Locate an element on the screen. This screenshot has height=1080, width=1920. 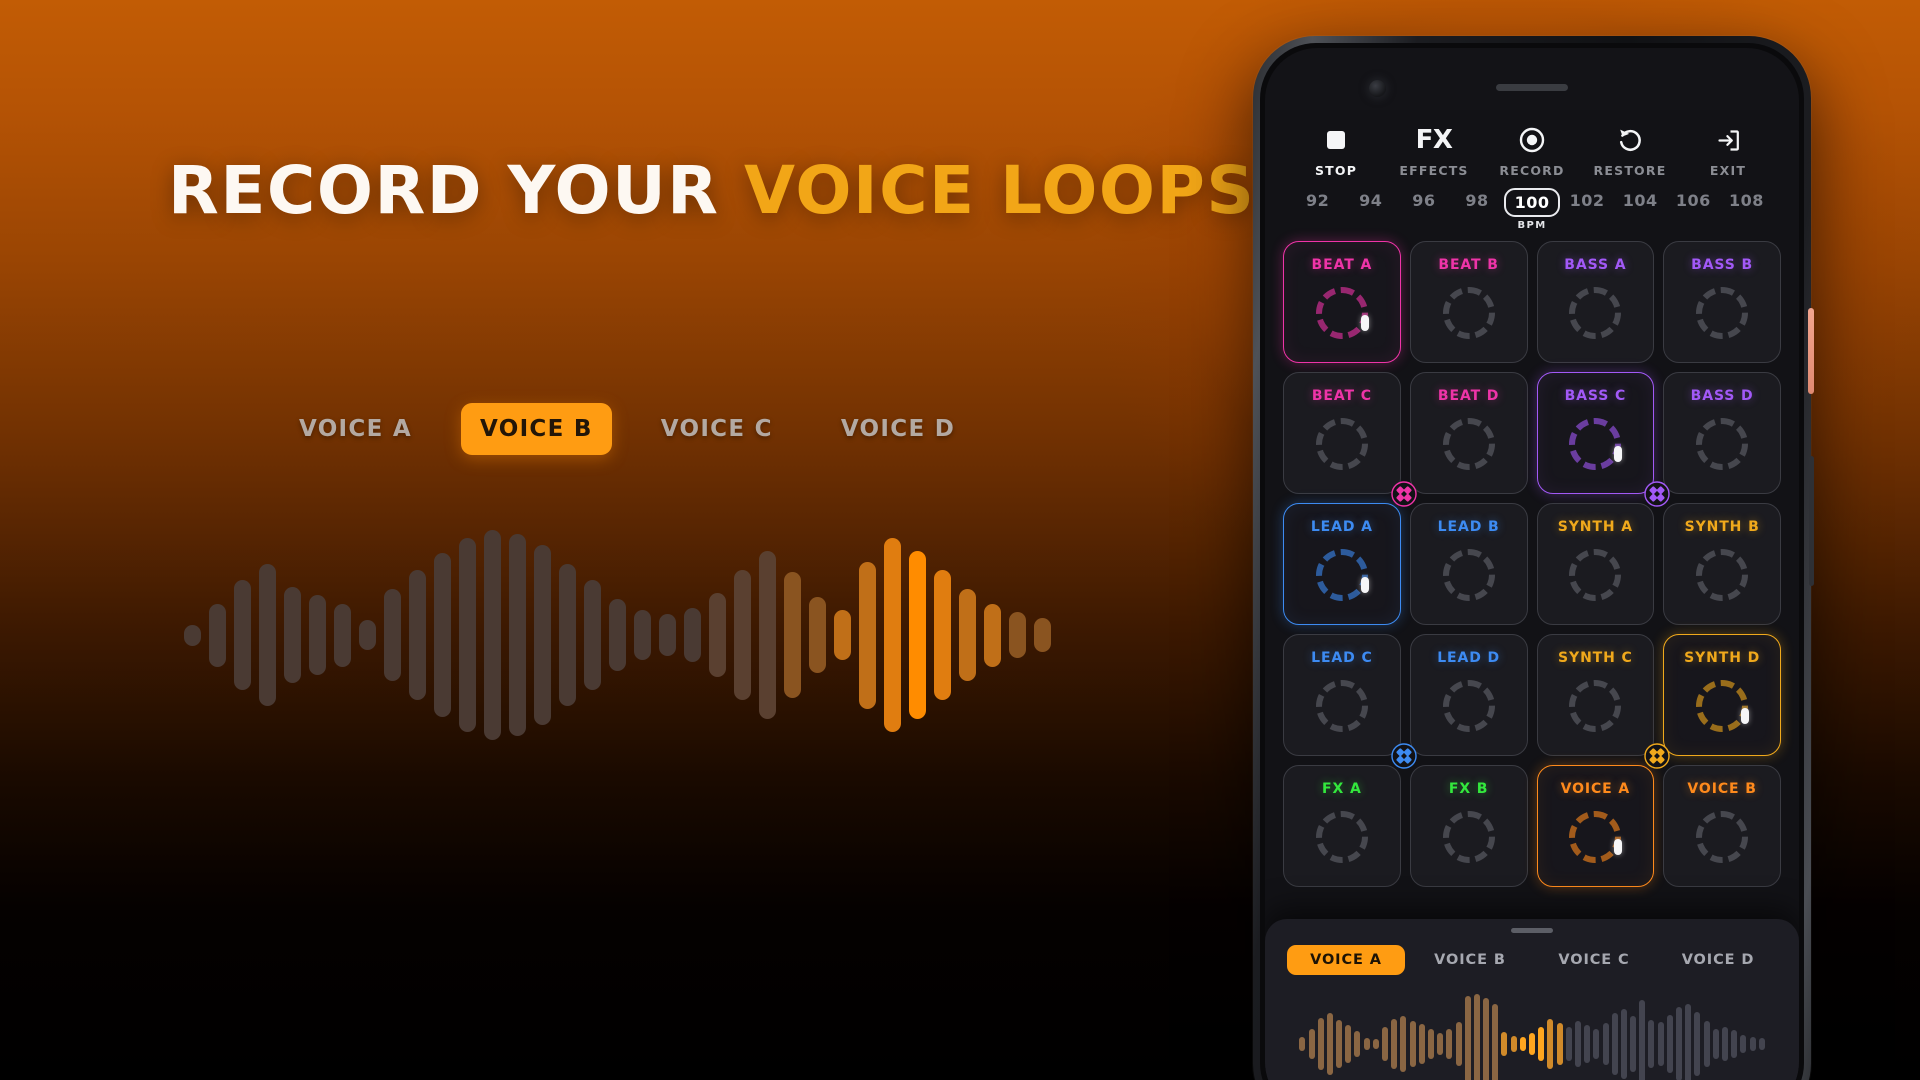
pad-label: BEAT C is located at coordinates (1341, 396).